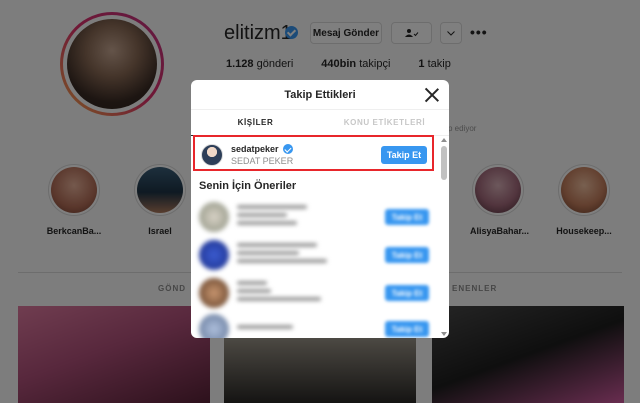  I want to click on scrollbar-thumb, so click(444, 163).